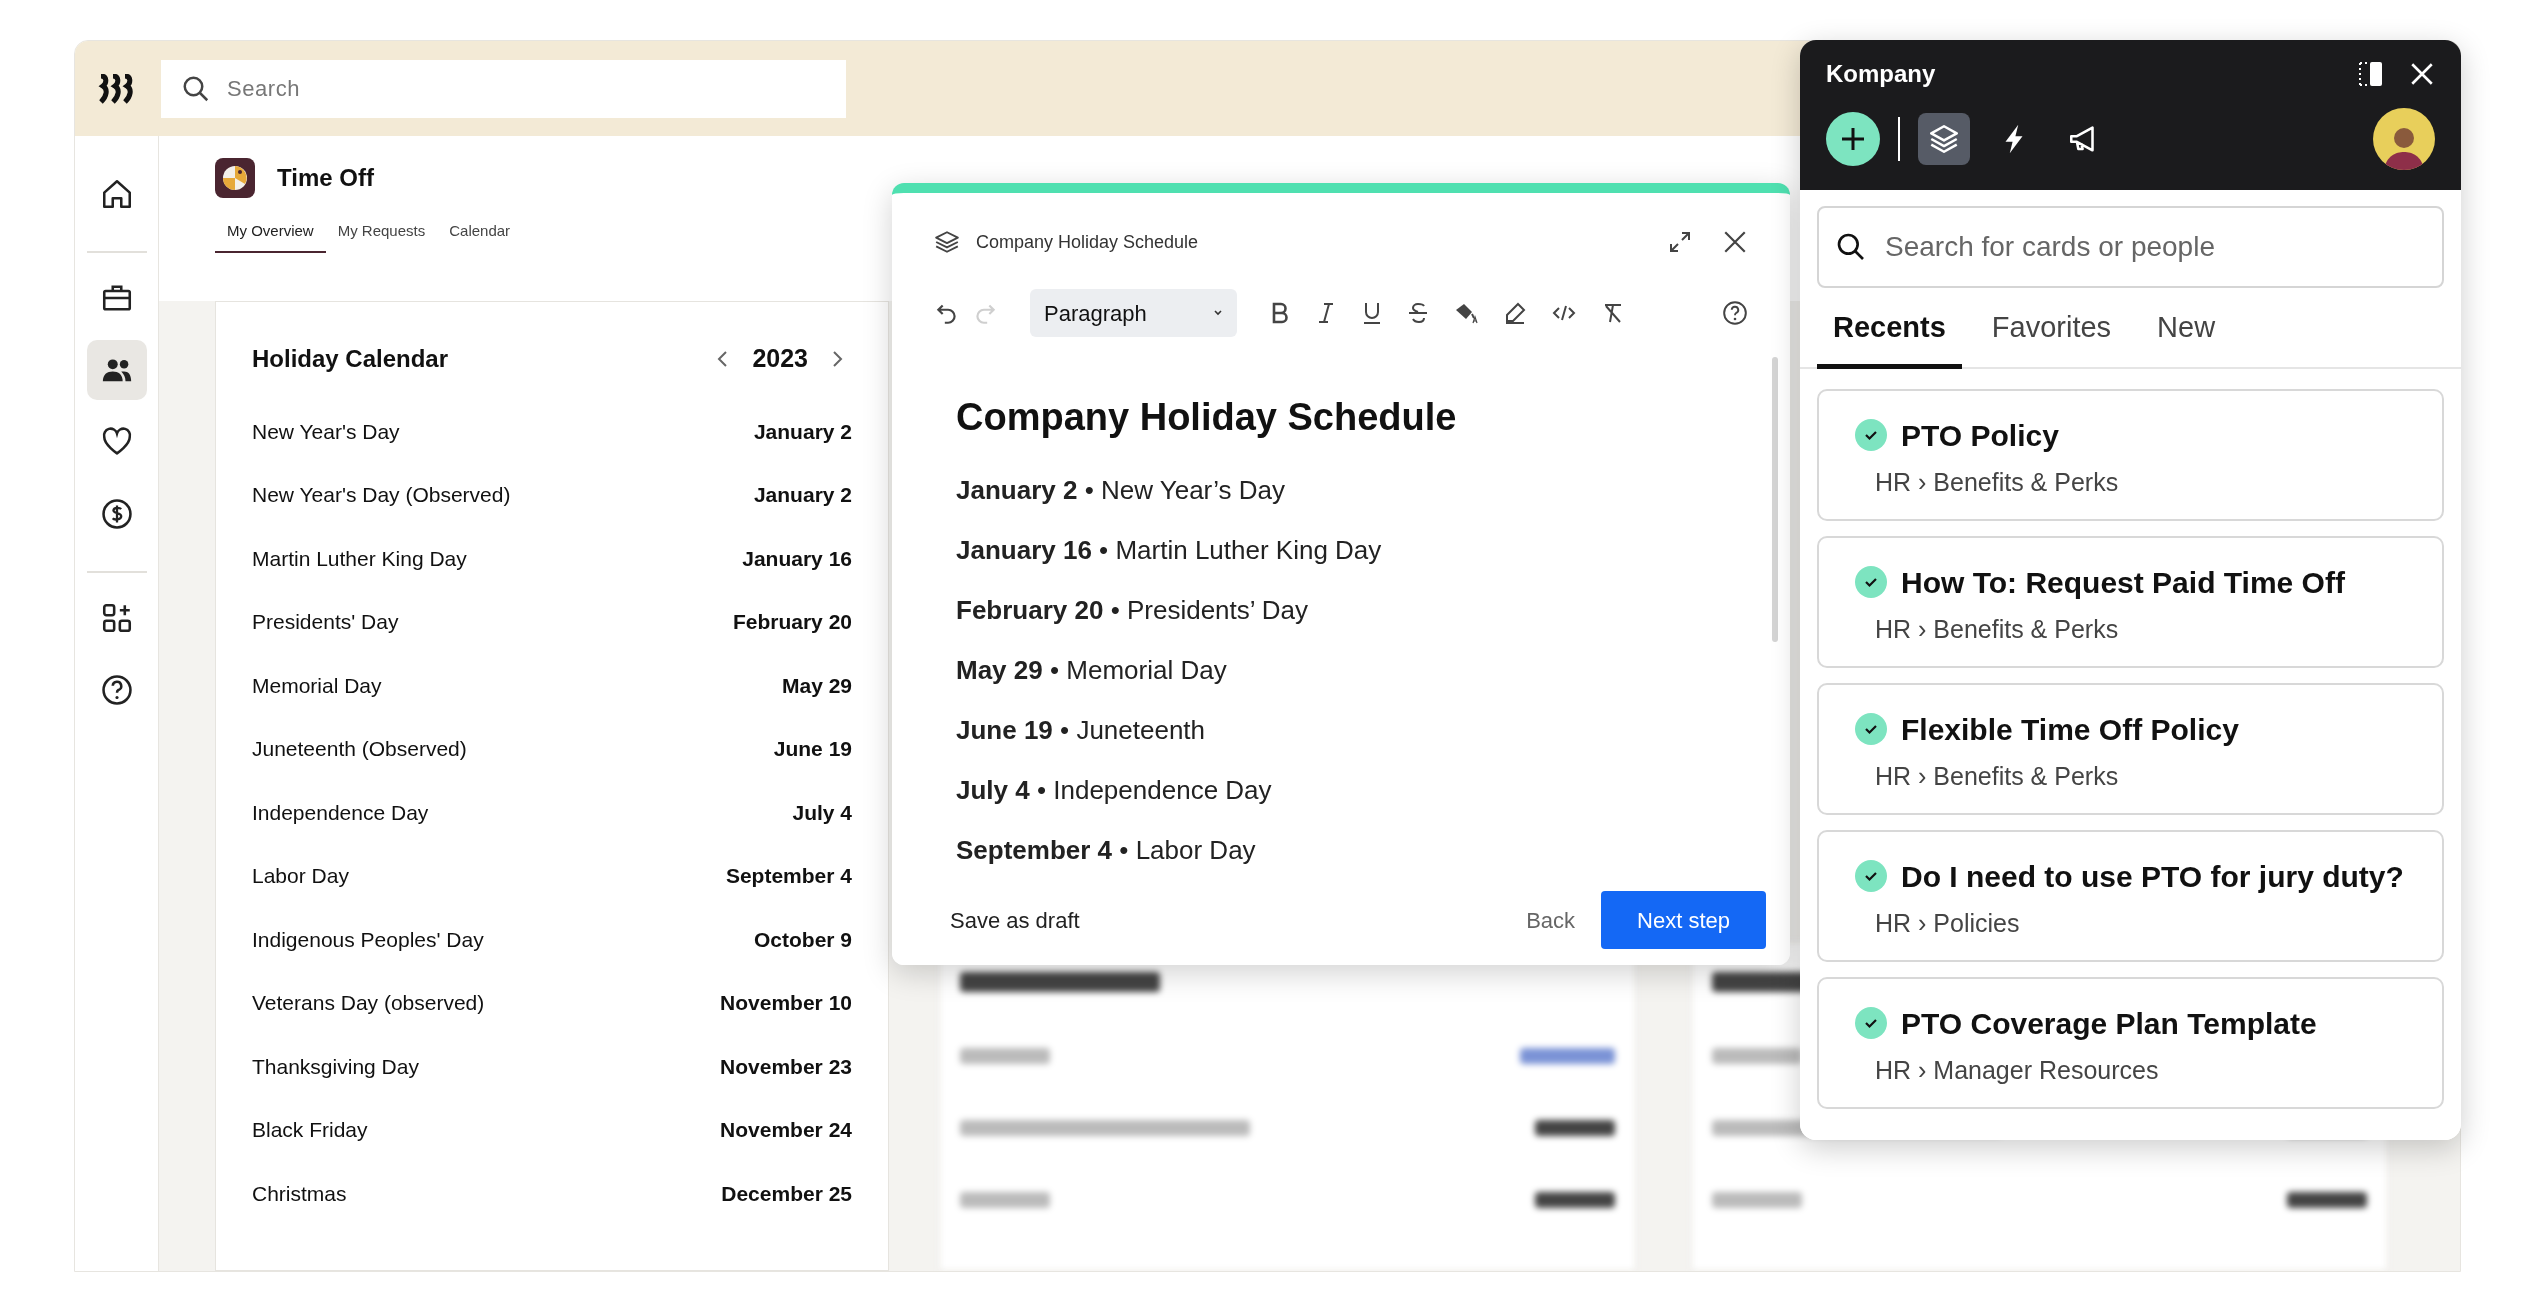  What do you see at coordinates (1418, 313) in the screenshot?
I see `strikethrough-icon` at bounding box center [1418, 313].